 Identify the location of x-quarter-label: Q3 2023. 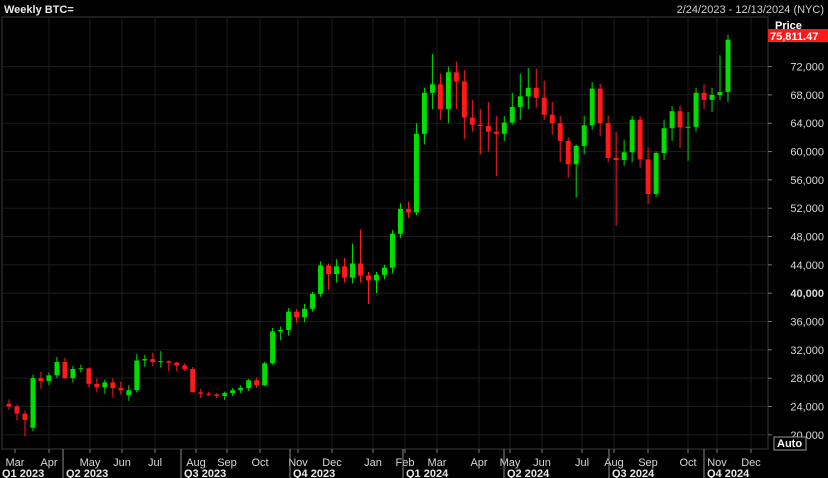
(205, 473).